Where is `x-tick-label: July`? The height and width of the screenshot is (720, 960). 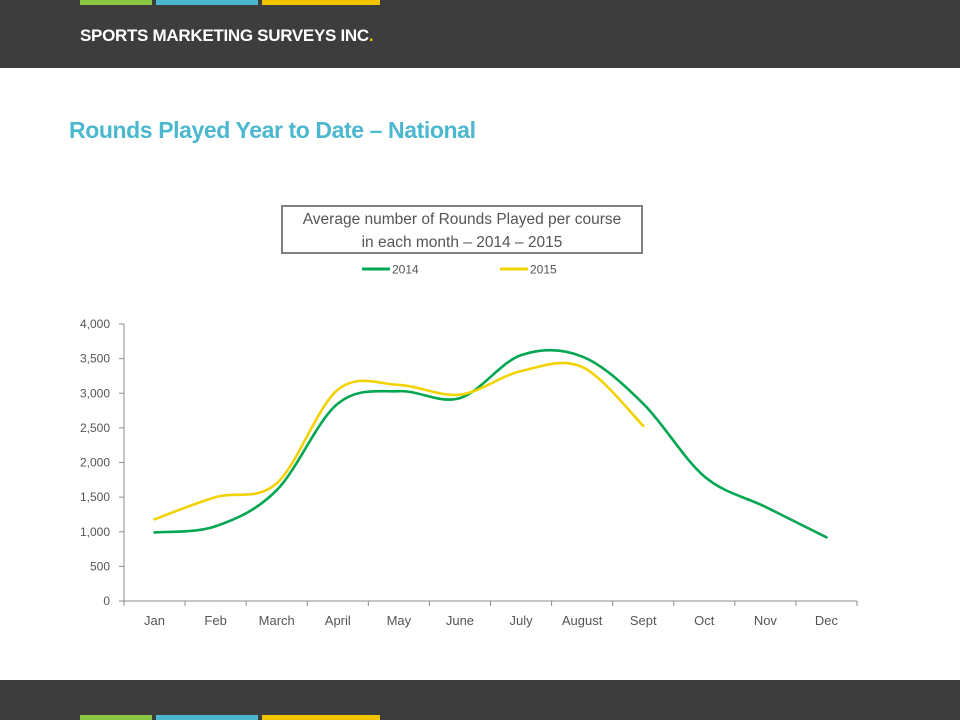
x-tick-label: July is located at coordinates (521, 620).